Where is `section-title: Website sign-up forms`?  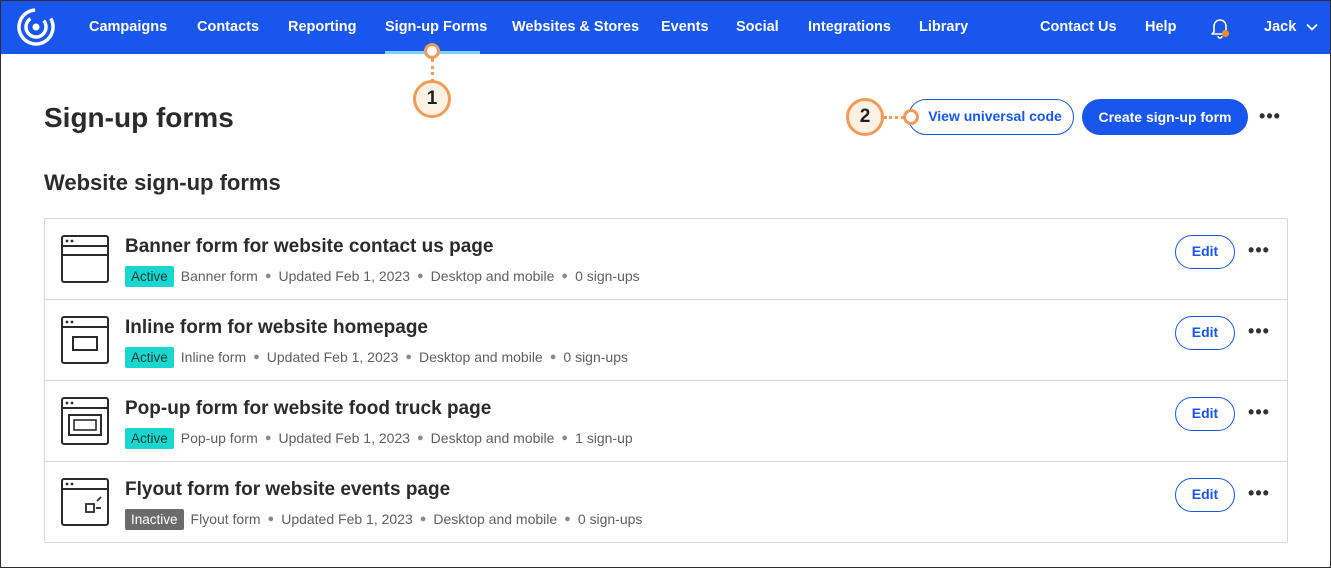
section-title: Website sign-up forms is located at coordinates (162, 182).